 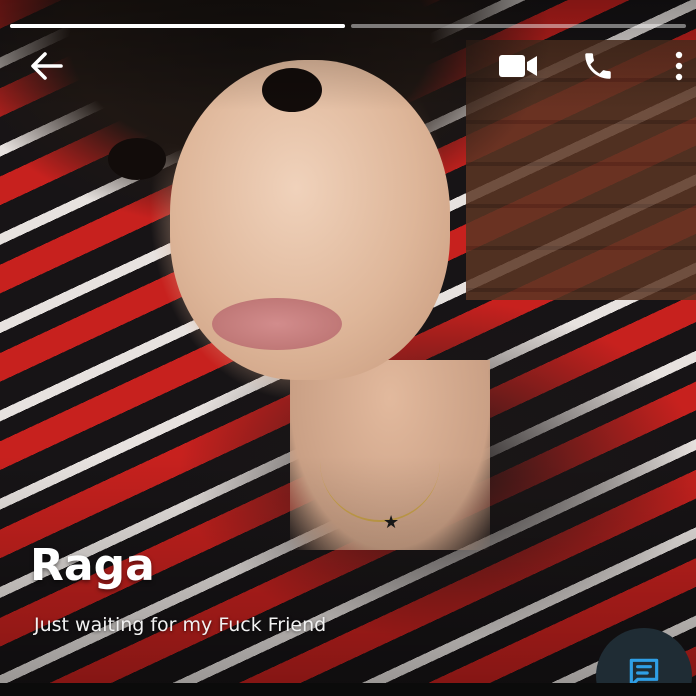 I want to click on contact-name: Raga, so click(x=92, y=565).